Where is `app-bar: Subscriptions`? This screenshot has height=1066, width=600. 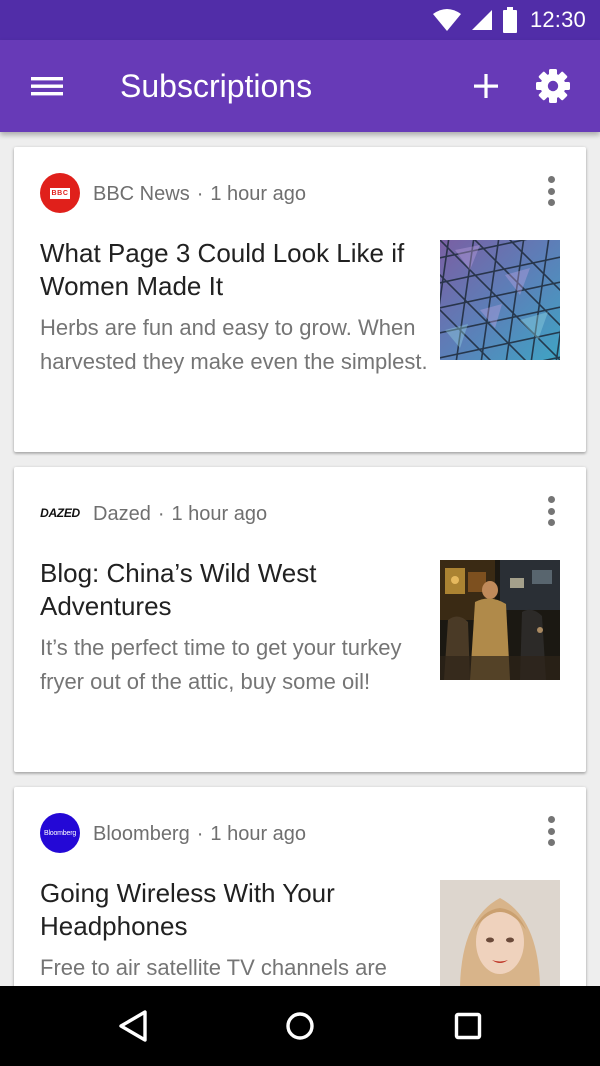
app-bar: Subscriptions is located at coordinates (300, 86).